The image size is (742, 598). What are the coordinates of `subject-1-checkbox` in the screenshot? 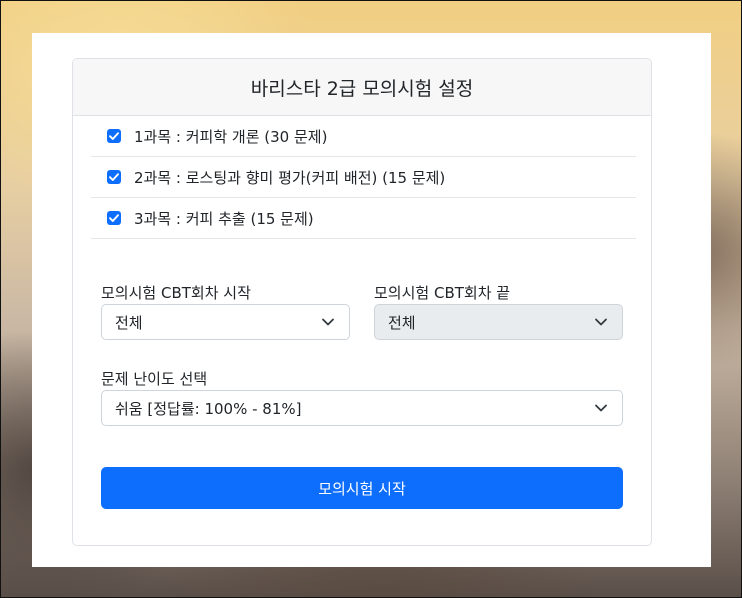 It's located at (114, 136).